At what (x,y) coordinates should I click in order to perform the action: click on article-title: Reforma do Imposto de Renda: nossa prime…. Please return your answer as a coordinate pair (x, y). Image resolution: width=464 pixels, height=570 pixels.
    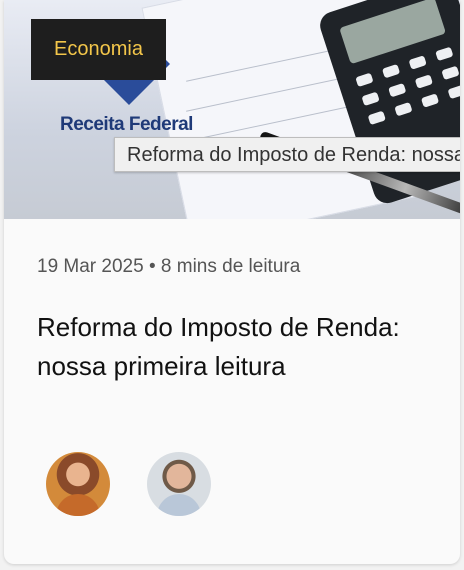
    Looking at the image, I should click on (237, 347).